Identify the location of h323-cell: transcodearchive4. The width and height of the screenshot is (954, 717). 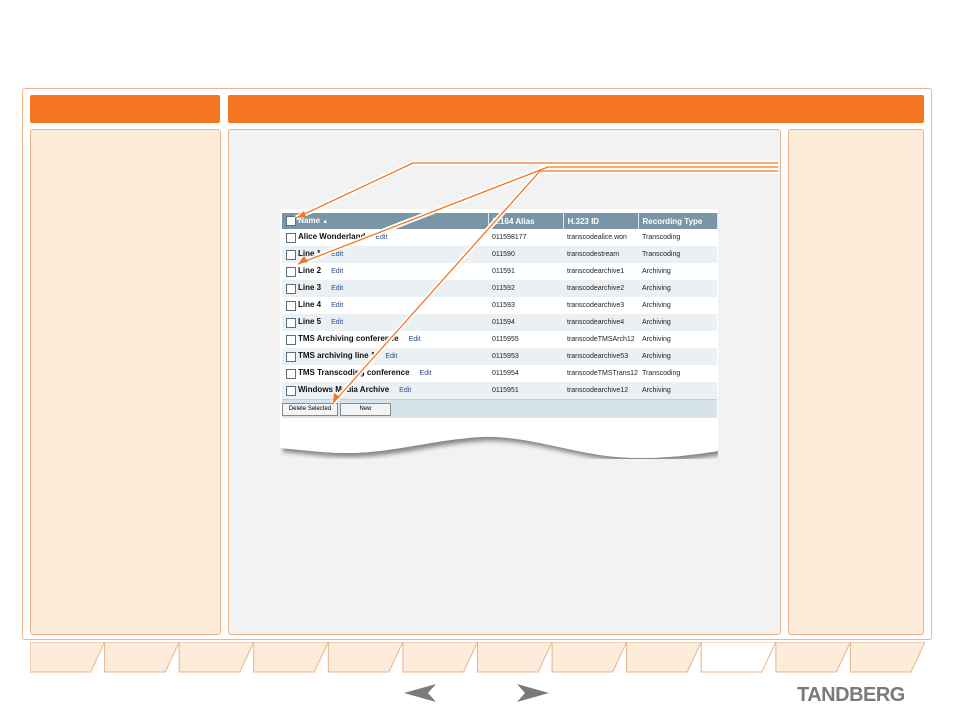
(600, 322).